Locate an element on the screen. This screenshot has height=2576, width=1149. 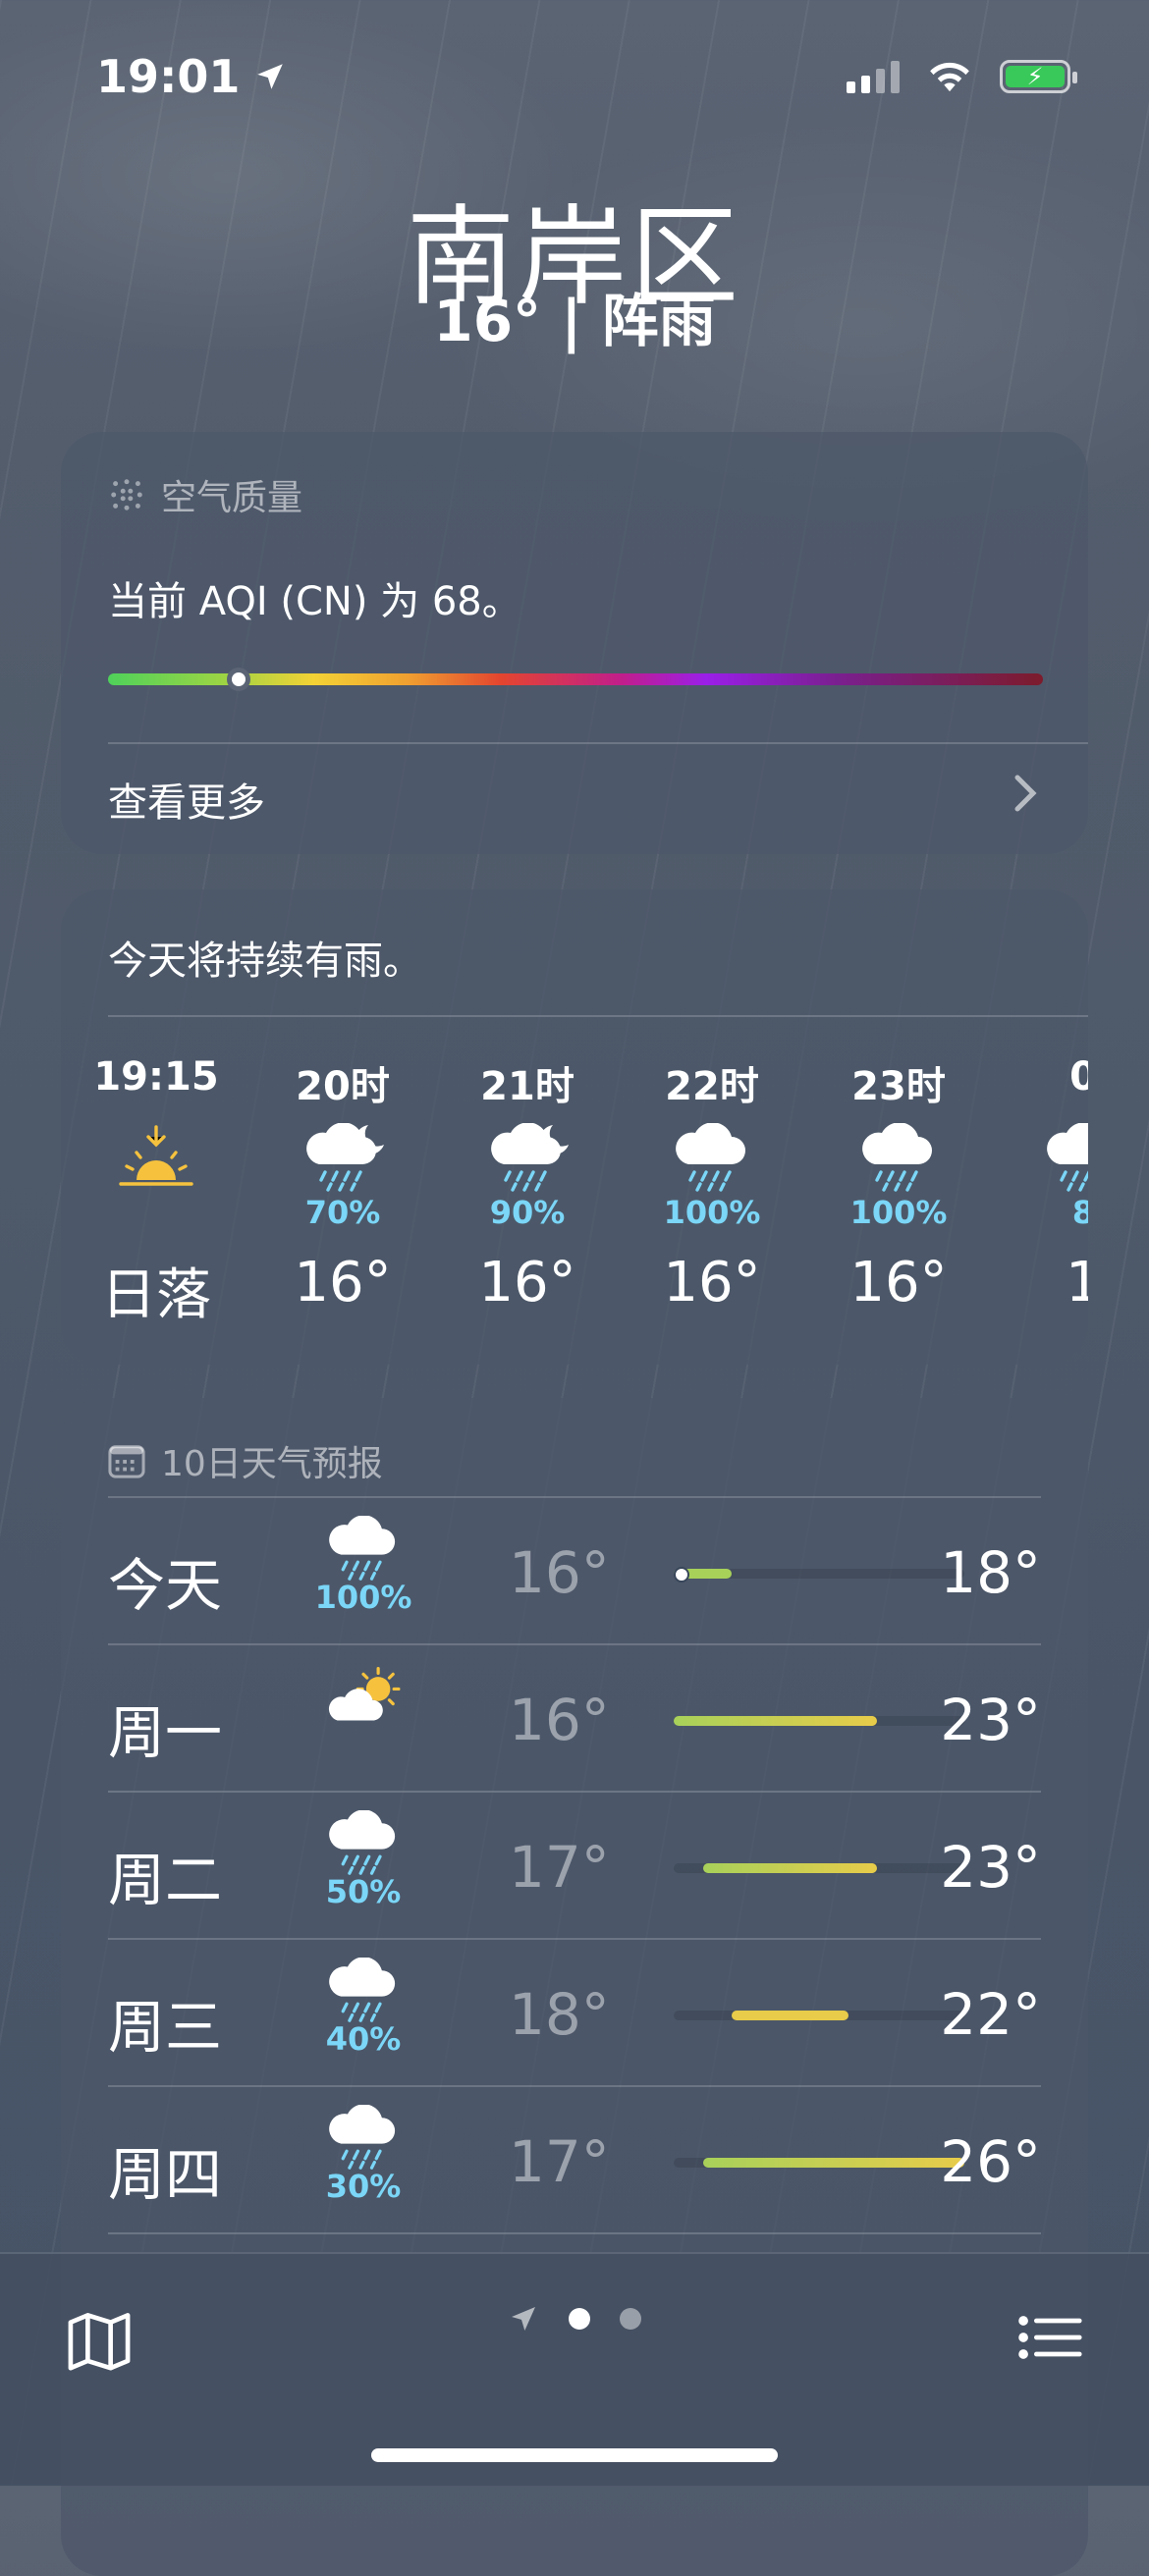
day-row: 周四 30% 17° 26° is located at coordinates (574, 2160).